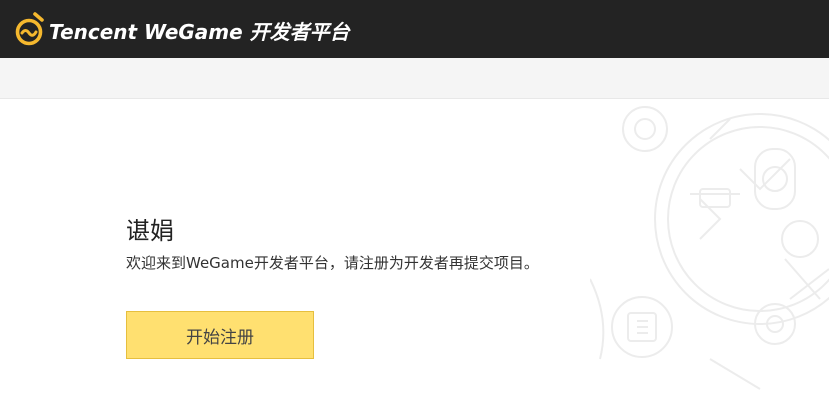 The width and height of the screenshot is (829, 406). Describe the element at coordinates (414, 78) in the screenshot. I see `secondary-nav-bar` at that location.